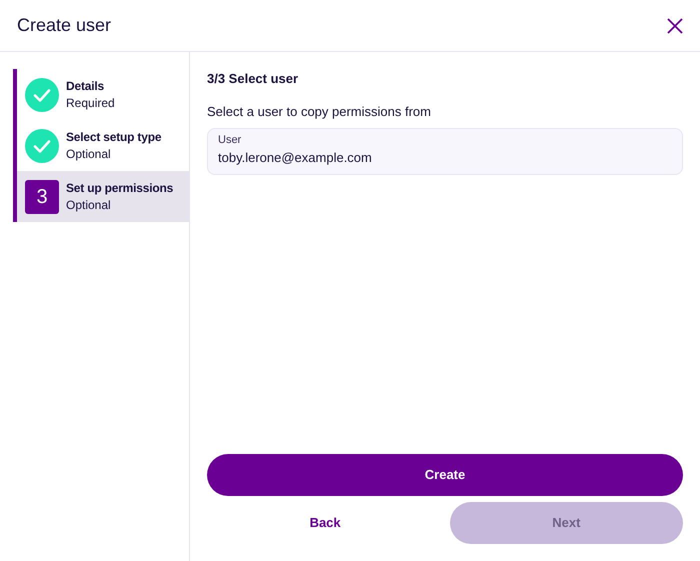  Describe the element at coordinates (253, 79) in the screenshot. I see `step-heading: 3/3 Select user` at that location.